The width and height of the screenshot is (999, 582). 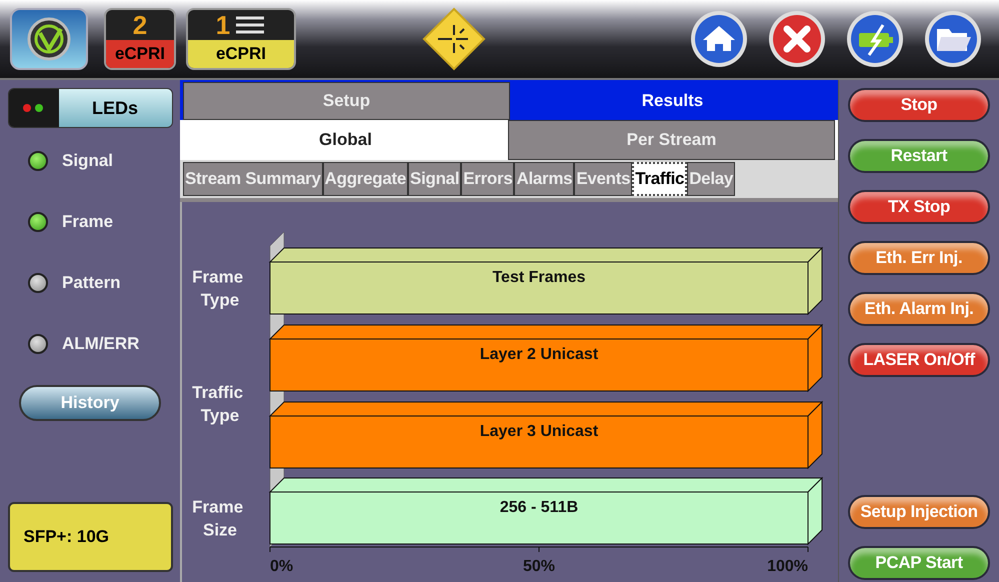 What do you see at coordinates (539, 566) in the screenshot?
I see `axis-tick-label: 50%` at bounding box center [539, 566].